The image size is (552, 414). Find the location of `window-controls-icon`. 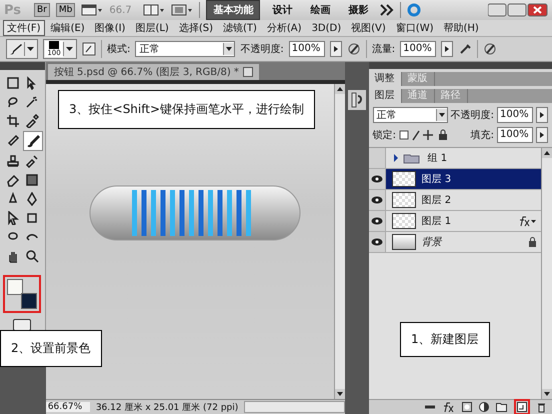

window-controls-icon is located at coordinates (518, 10).